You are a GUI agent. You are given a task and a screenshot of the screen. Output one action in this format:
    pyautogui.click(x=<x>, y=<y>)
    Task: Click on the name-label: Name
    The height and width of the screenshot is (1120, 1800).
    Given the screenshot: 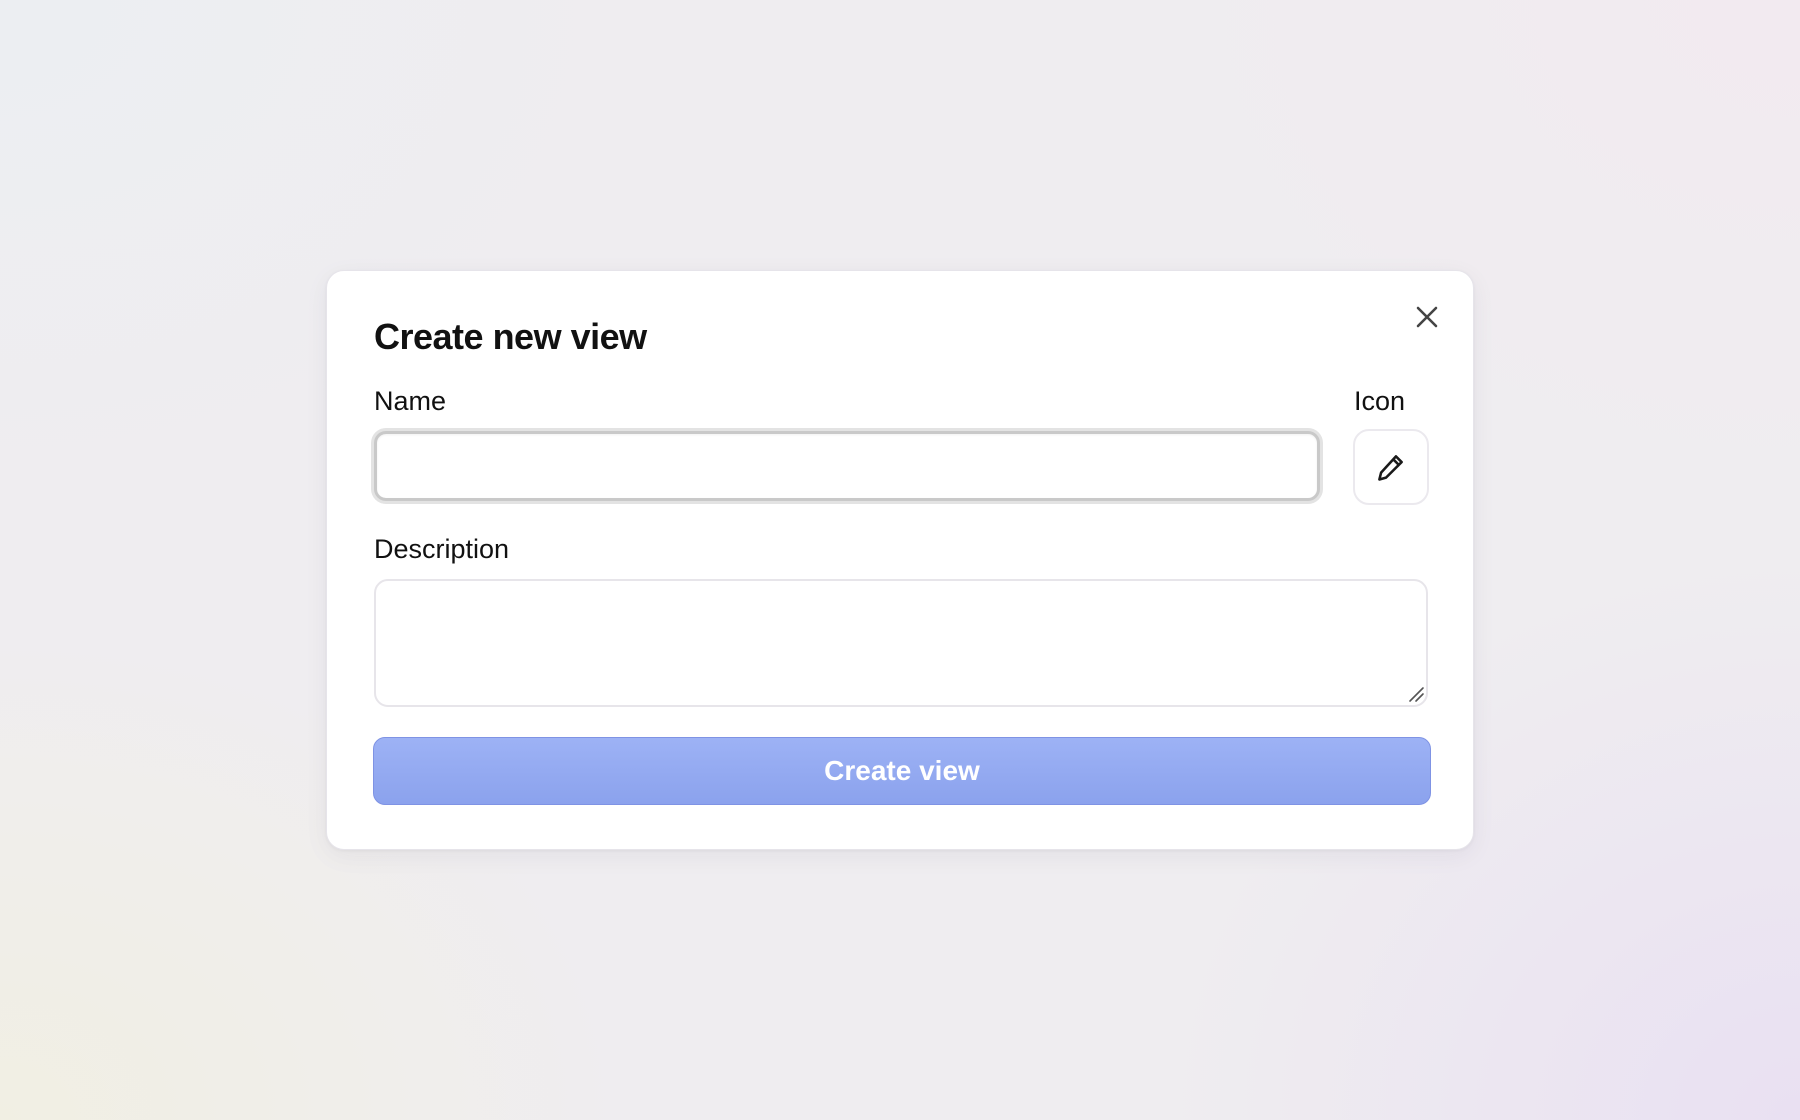 What is the action you would take?
    pyautogui.click(x=410, y=401)
    